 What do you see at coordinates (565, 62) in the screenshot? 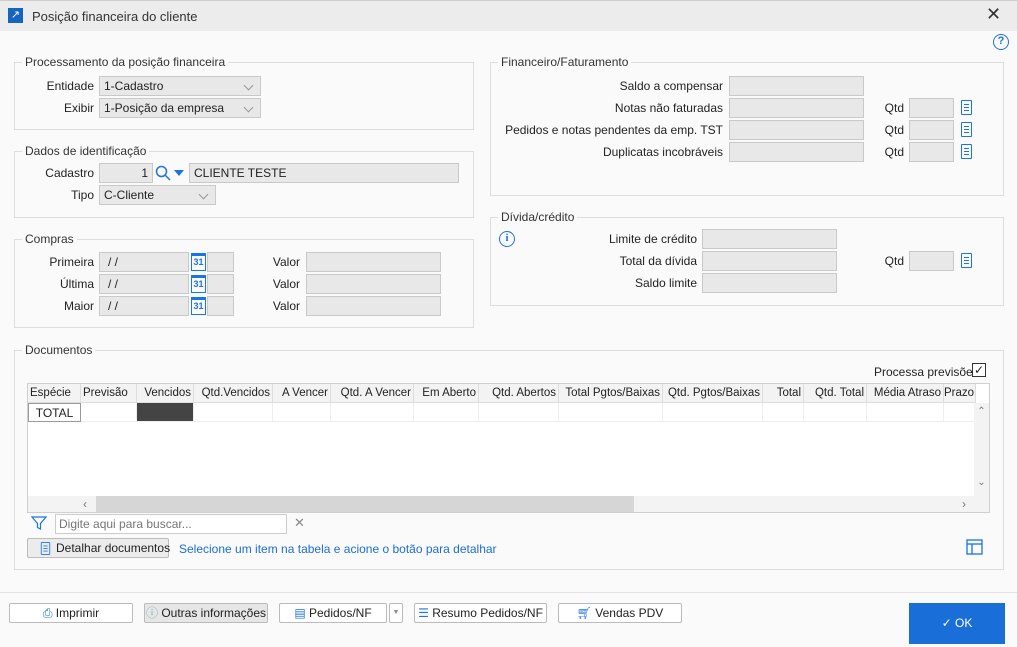
I see `group-legend: Financeiro/Faturamento` at bounding box center [565, 62].